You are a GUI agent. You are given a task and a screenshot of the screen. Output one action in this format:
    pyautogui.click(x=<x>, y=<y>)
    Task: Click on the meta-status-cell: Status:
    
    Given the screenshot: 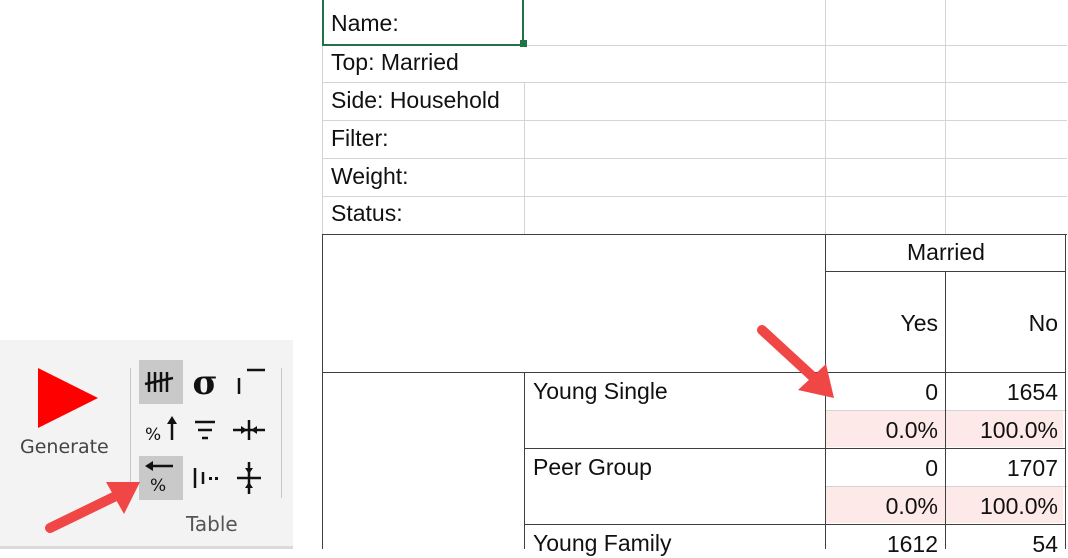 What is the action you would take?
    pyautogui.click(x=367, y=213)
    